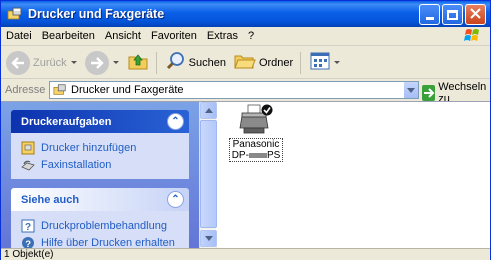 Image resolution: width=491 pixels, height=260 pixels. Describe the element at coordinates (251, 36) in the screenshot. I see `menu-help: ?` at that location.